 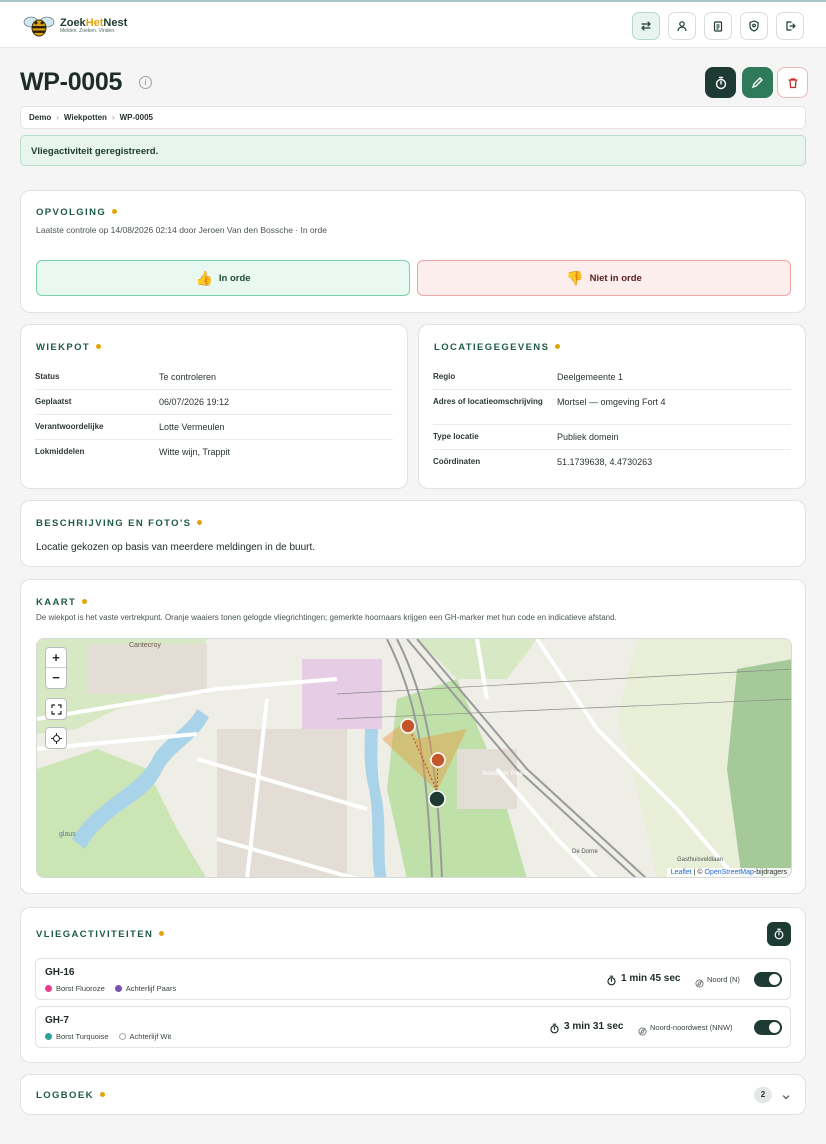 What do you see at coordinates (214, 377) in the screenshot?
I see `detail-row: Status Te controleren` at bounding box center [214, 377].